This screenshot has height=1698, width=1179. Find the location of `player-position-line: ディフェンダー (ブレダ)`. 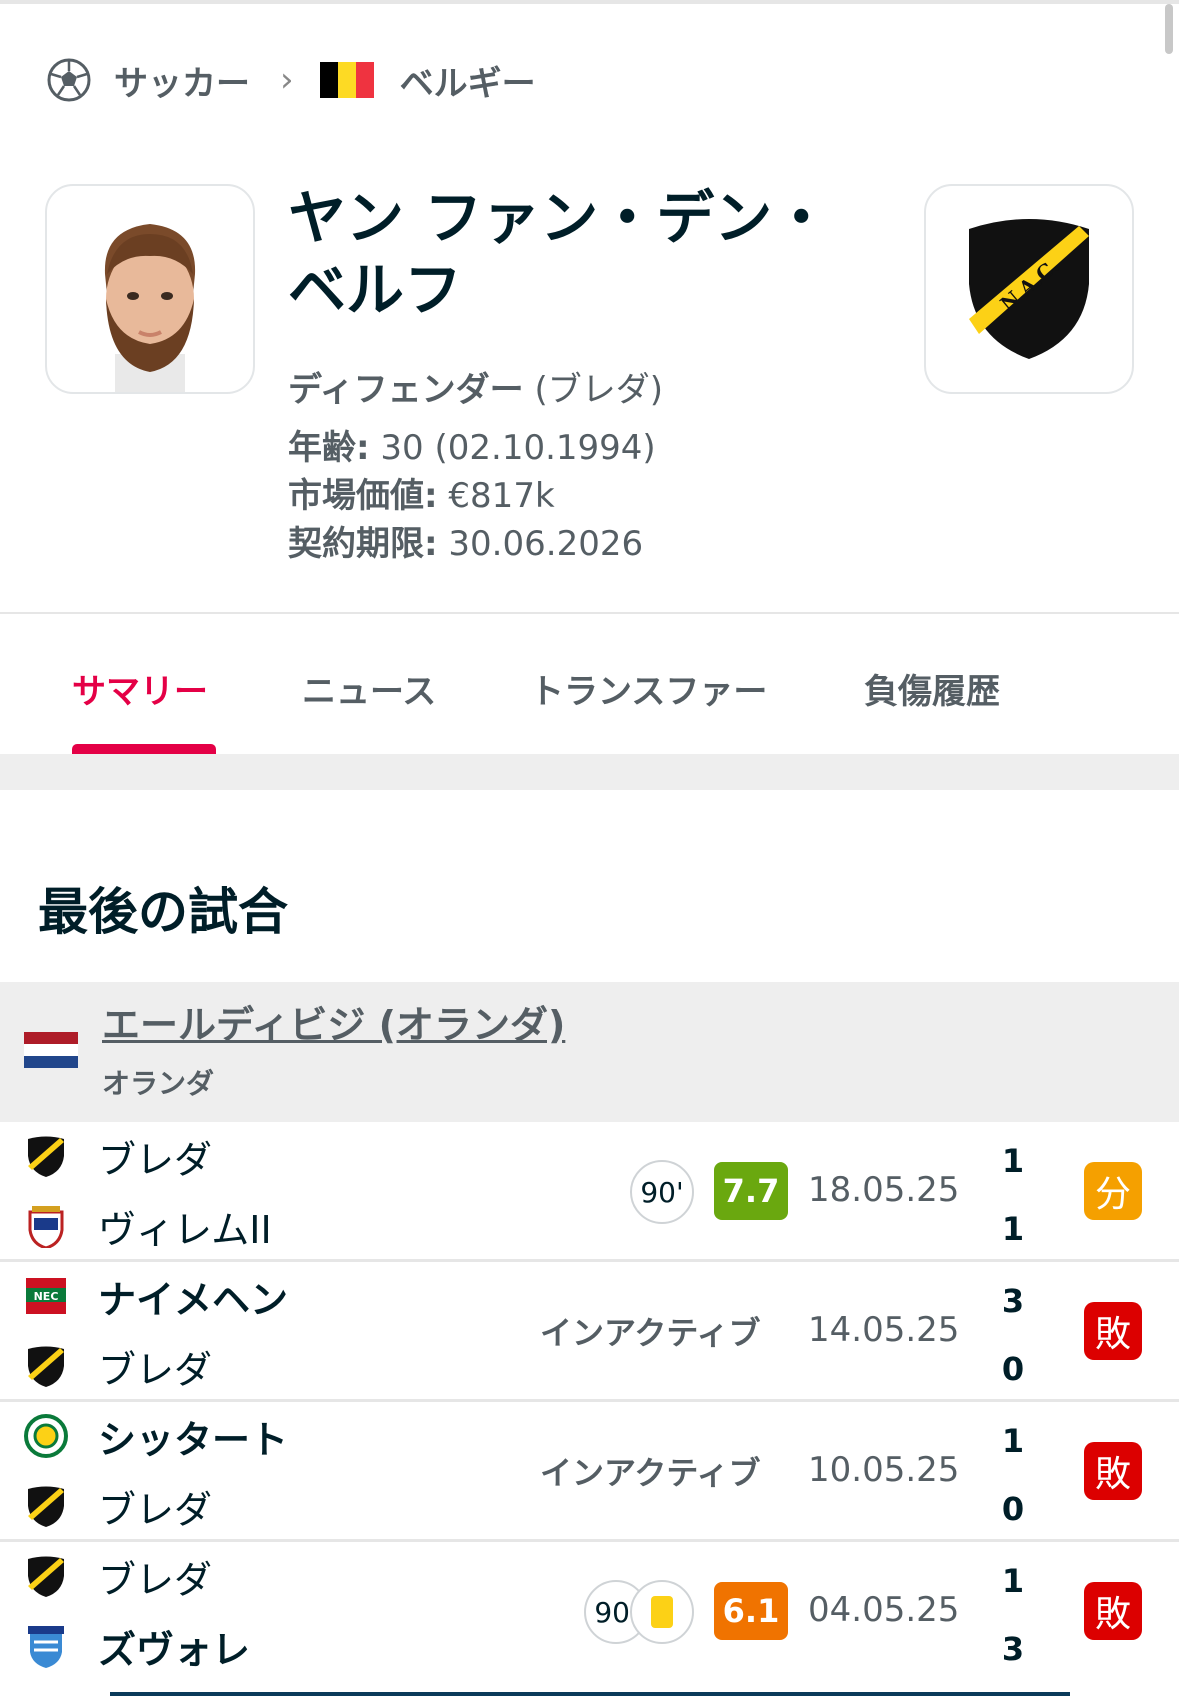

player-position-line: ディフェンダー (ブレダ) is located at coordinates (475, 386).